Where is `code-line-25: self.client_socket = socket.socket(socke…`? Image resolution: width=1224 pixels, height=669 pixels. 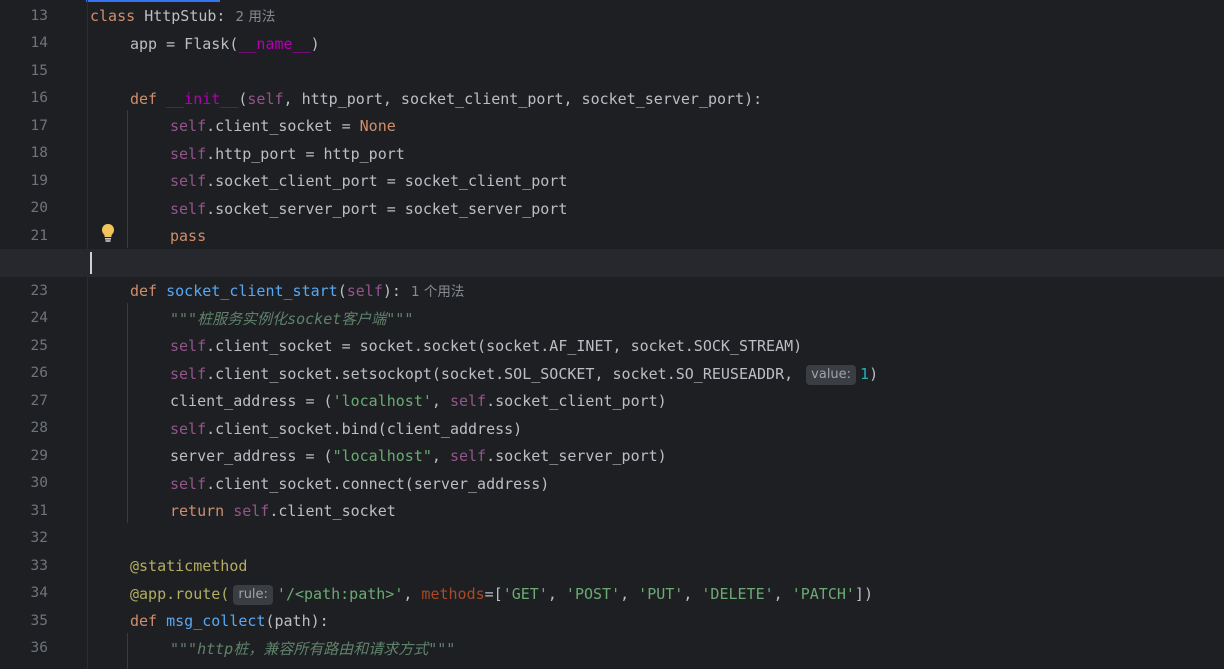 code-line-25: self.client_socket = socket.socket(socke… is located at coordinates (486, 347).